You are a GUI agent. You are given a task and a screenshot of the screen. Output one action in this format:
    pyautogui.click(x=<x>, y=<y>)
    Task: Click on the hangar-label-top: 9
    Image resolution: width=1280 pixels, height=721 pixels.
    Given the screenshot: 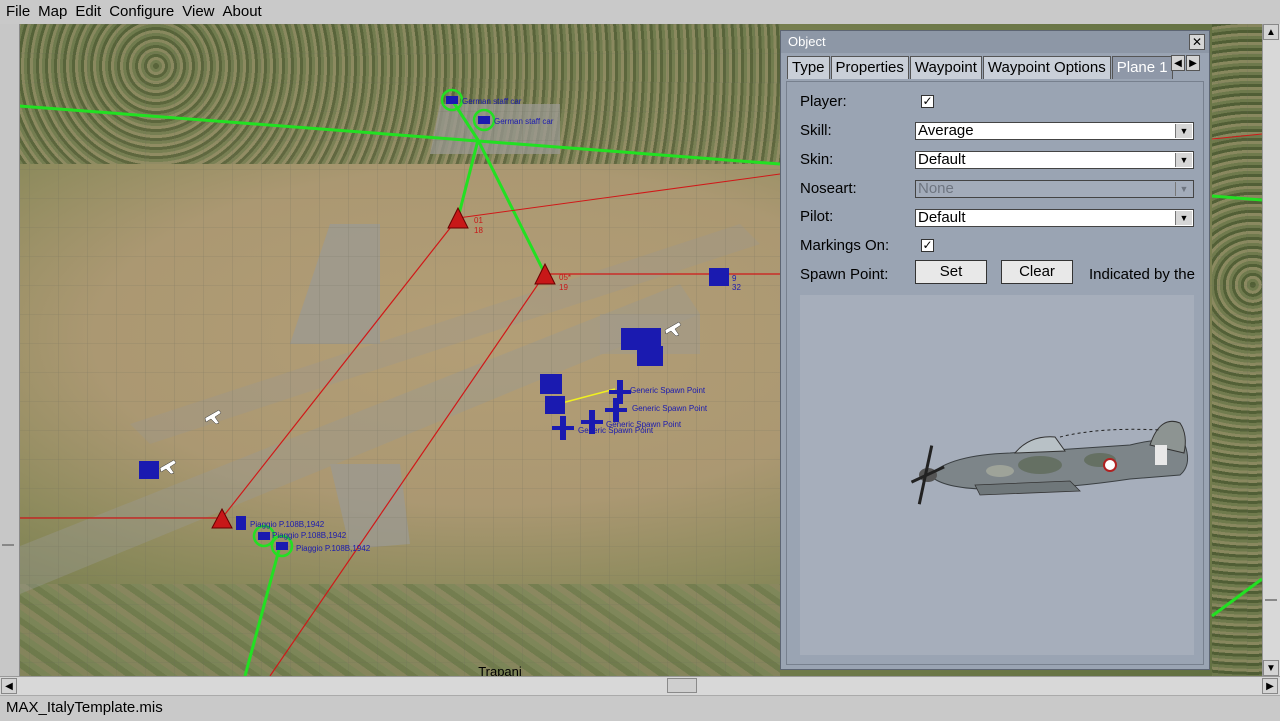 What is the action you would take?
    pyautogui.click(x=734, y=278)
    